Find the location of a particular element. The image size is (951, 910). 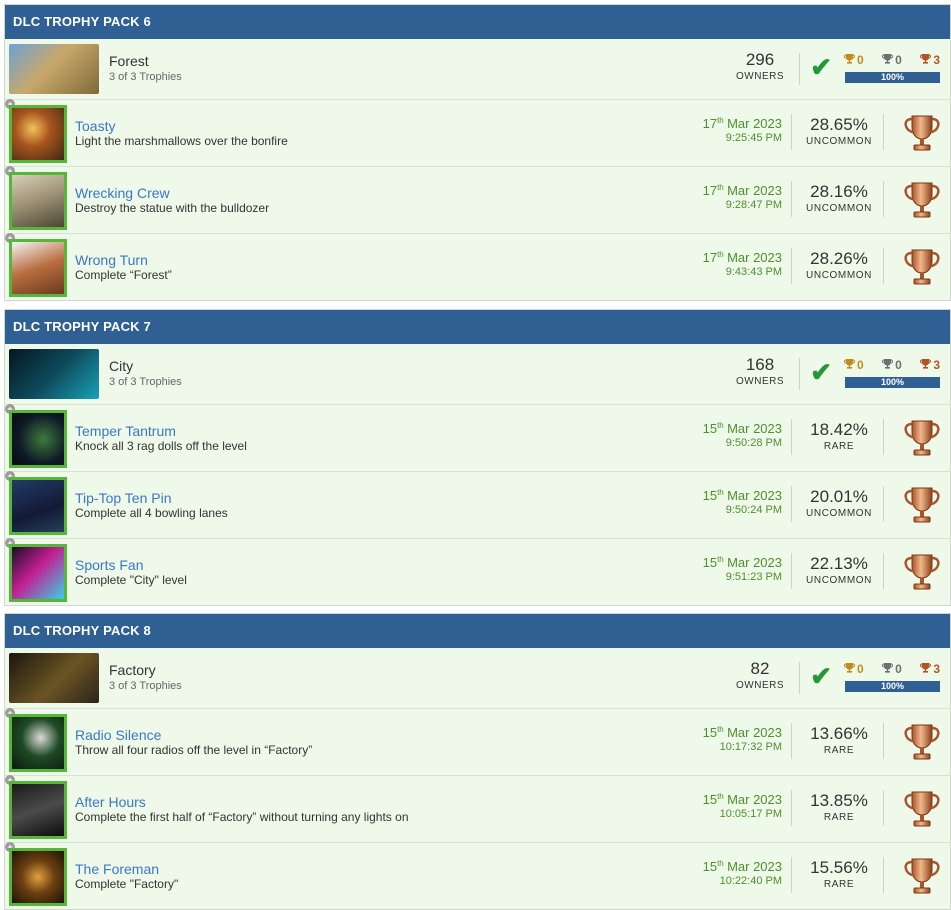

rarity-stat: 20.01% UNCOMMON is located at coordinates (839, 504).